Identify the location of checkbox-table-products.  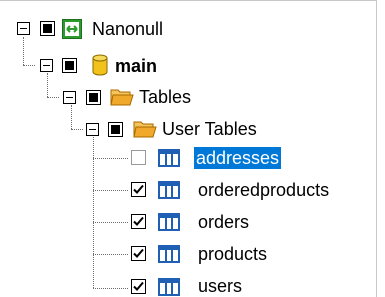
(138, 253).